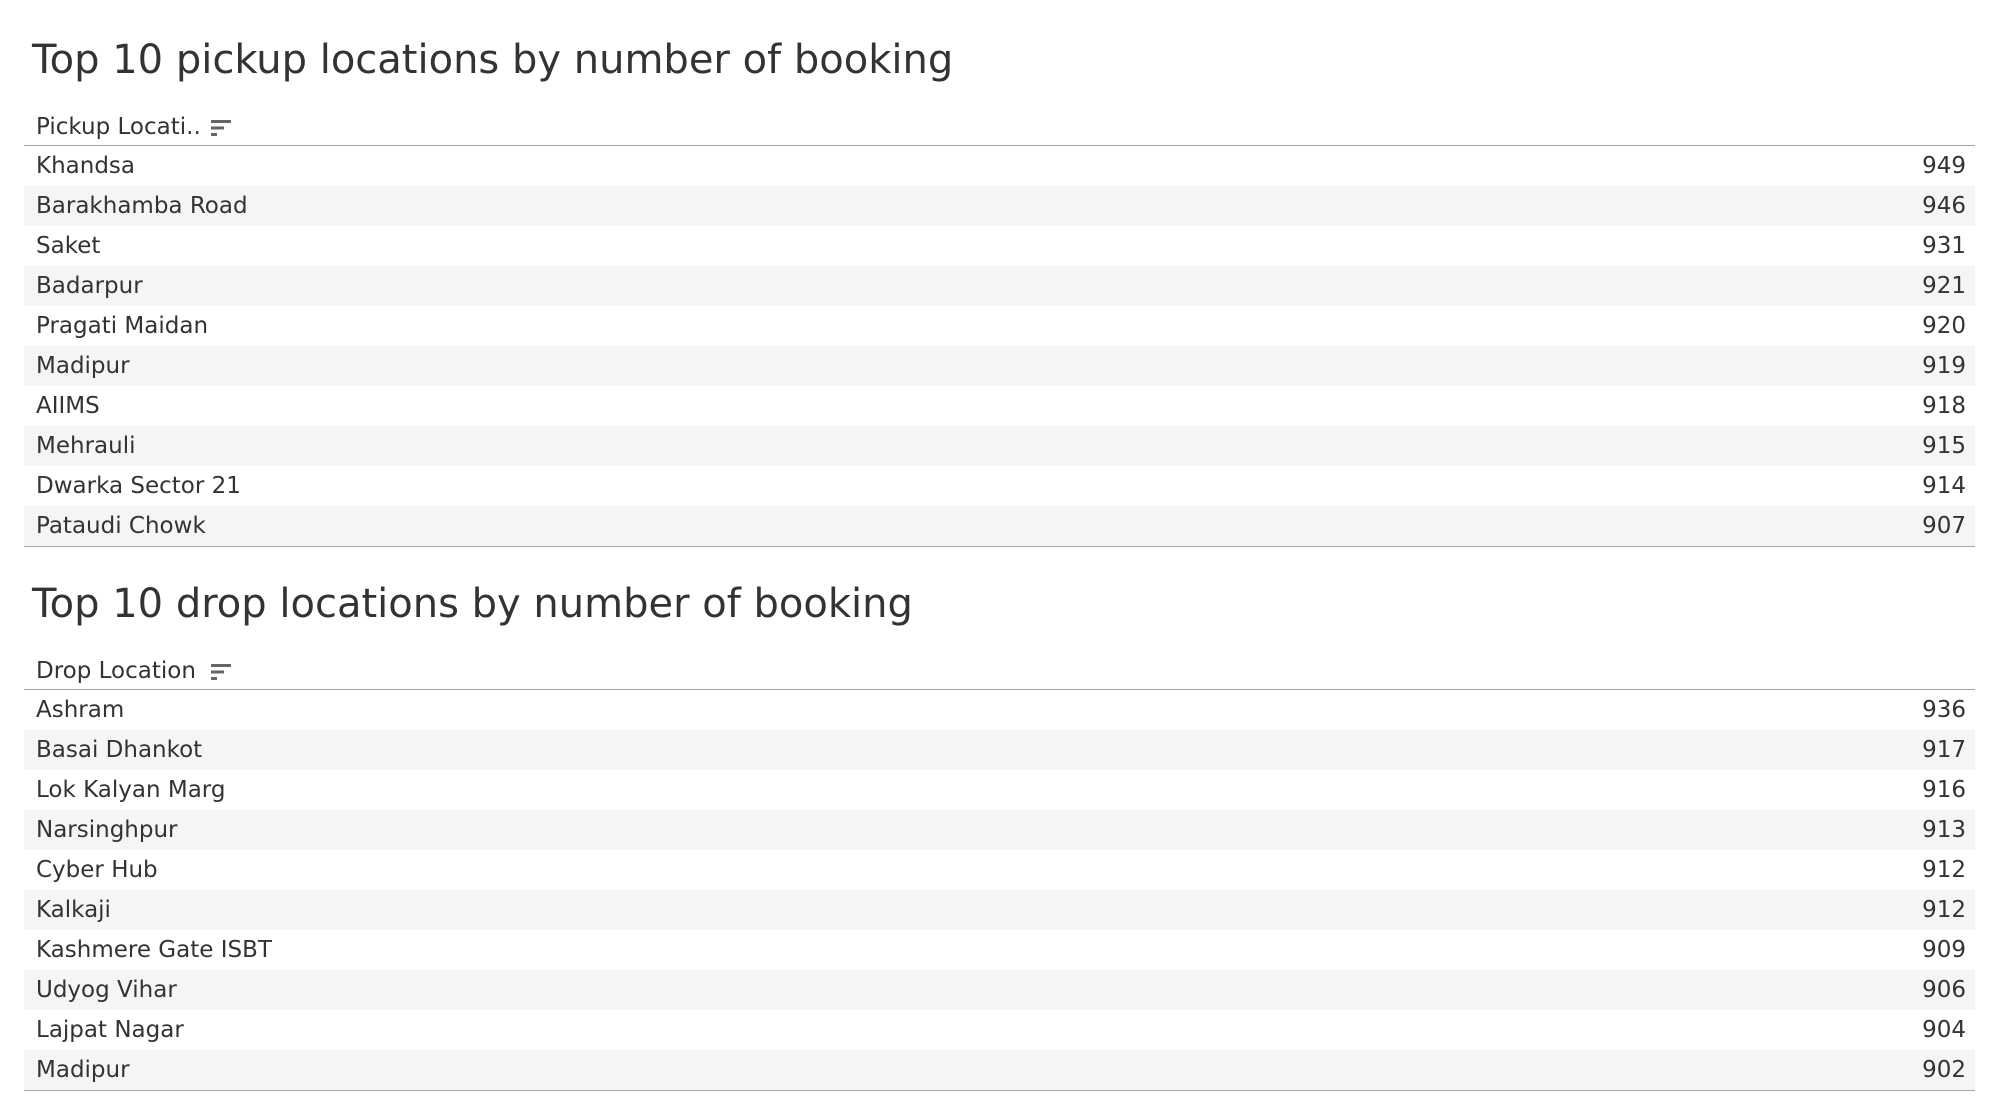 This screenshot has height=1112, width=1992. I want to click on row-location-label: Kalkaji, so click(73, 910).